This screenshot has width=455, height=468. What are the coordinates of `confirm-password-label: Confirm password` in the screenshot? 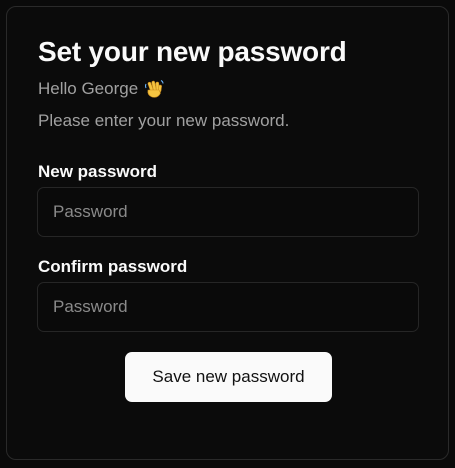 It's located at (113, 266).